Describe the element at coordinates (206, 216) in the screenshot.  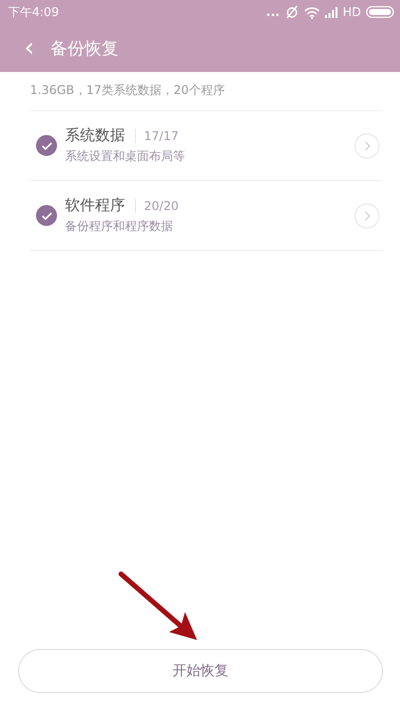
I see `backup-item: 软件程序 20/20 备份程序和程序数据` at that location.